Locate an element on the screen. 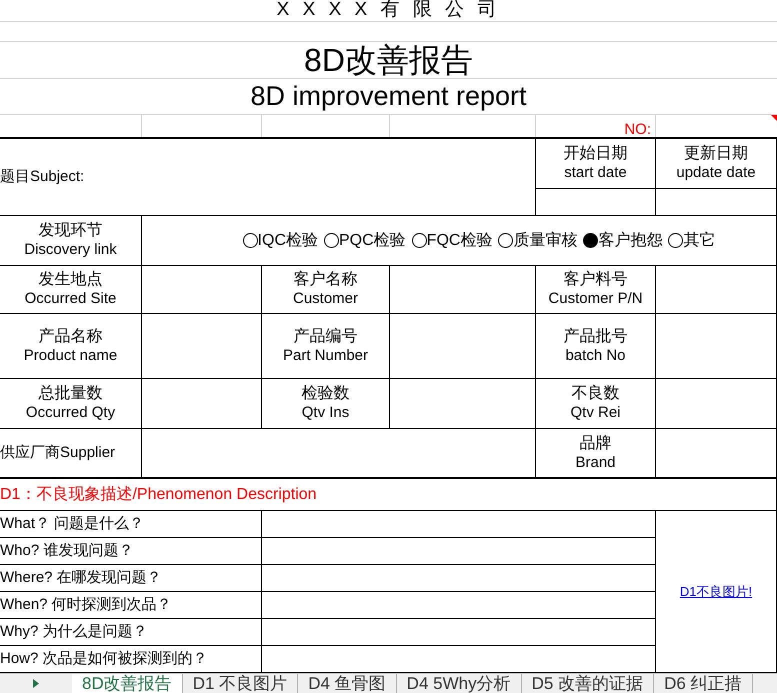  question-label: Why? 为什么是问题？ is located at coordinates (74, 632).